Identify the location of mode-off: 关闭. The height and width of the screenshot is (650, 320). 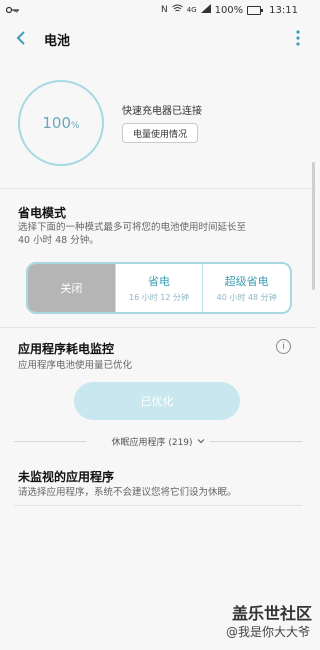
(71, 288).